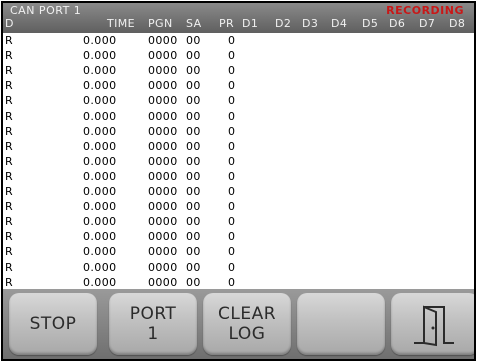 The image size is (478, 363). Describe the element at coordinates (457, 23) in the screenshot. I see `column-header-d8: D8` at that location.